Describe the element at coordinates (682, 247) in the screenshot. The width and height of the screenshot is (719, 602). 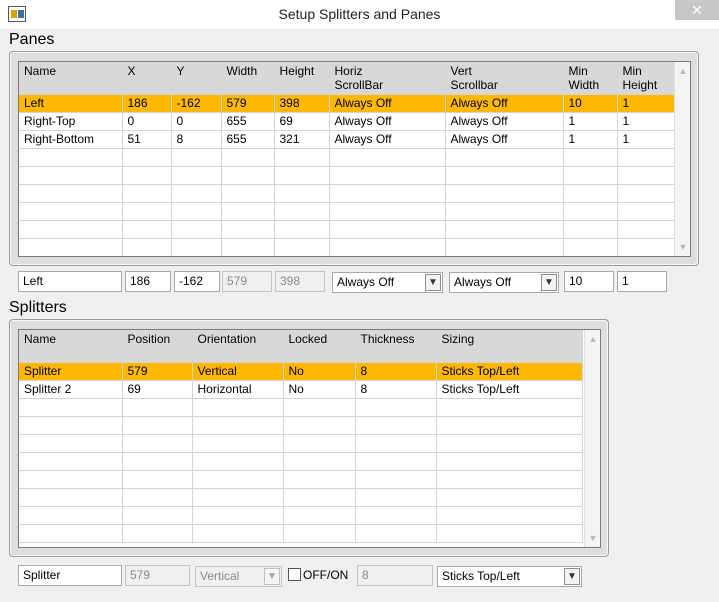
I see `arrow-down-icon: ▼` at that location.